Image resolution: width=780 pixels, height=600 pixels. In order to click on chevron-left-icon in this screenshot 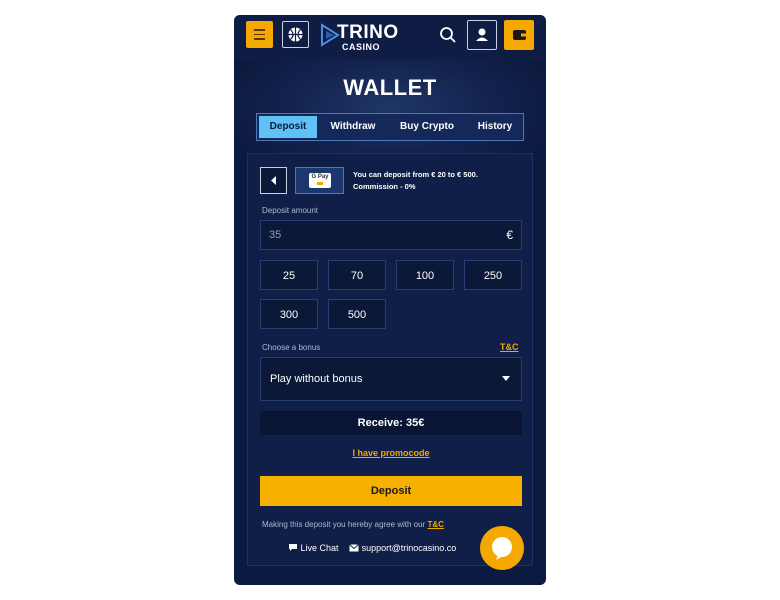, I will do `click(273, 180)`.